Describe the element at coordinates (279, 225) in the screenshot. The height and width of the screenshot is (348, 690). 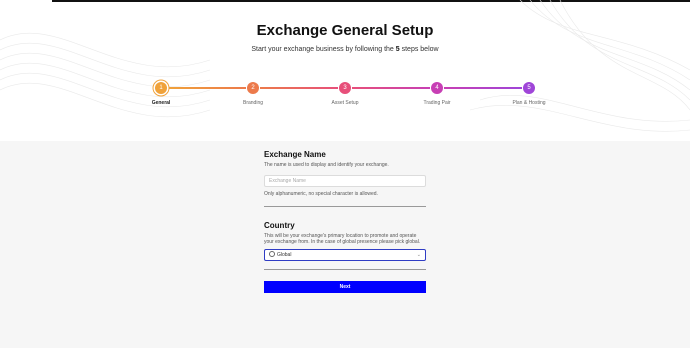
I see `country-heading: Country` at that location.